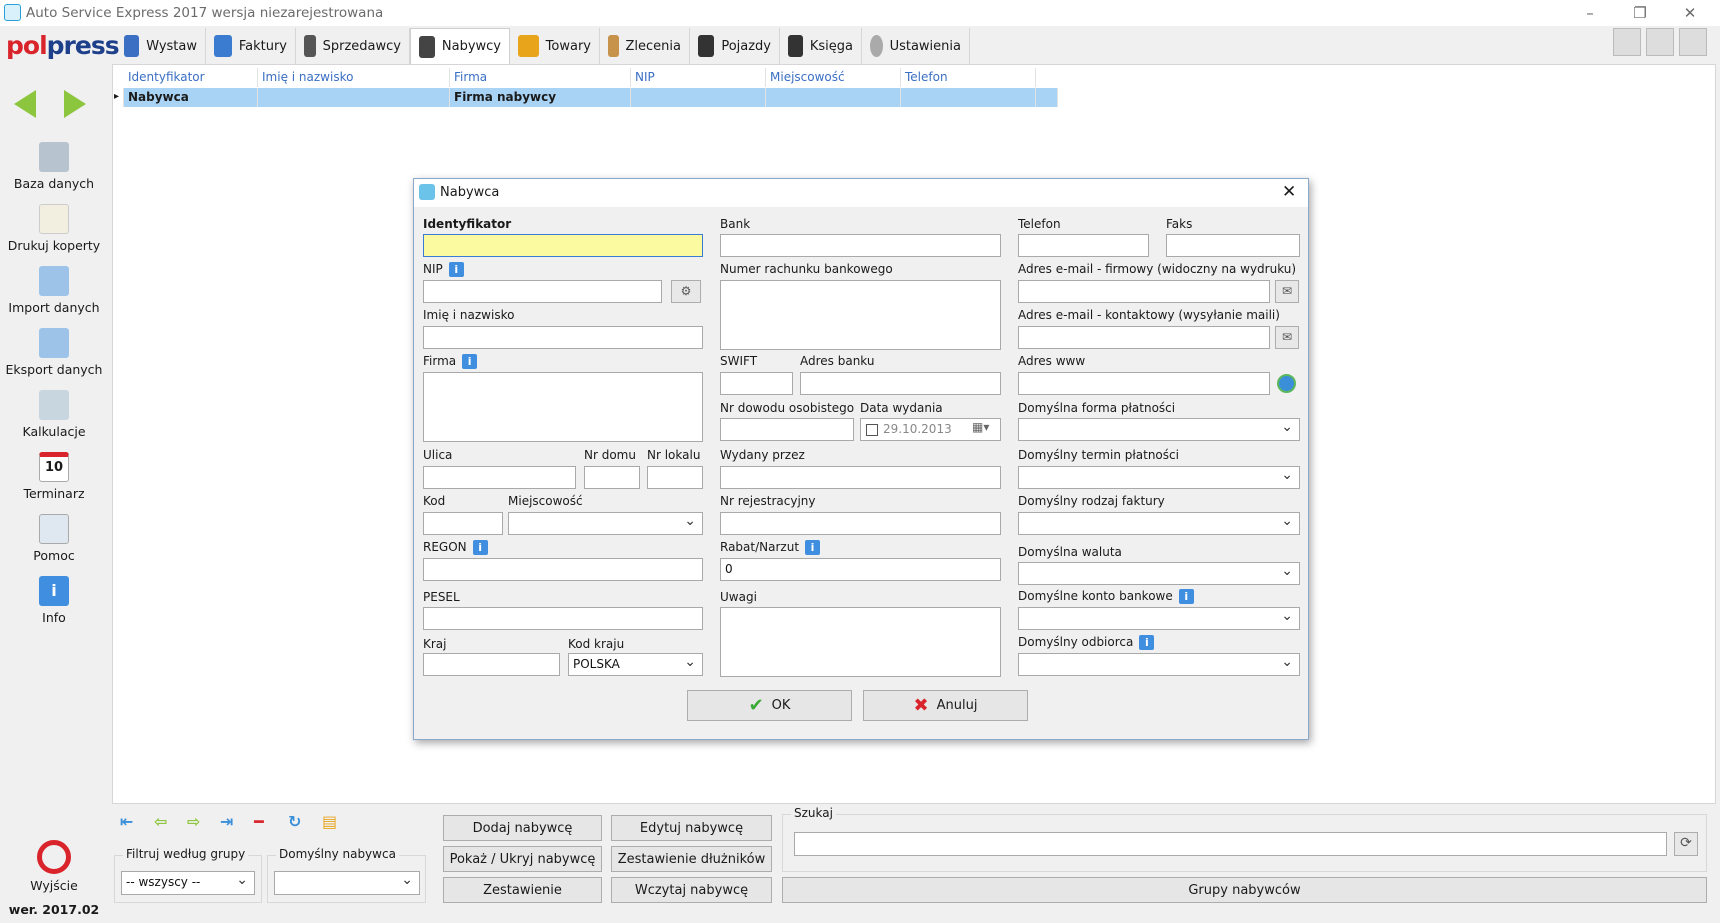 The height and width of the screenshot is (923, 1720). I want to click on kraj-input, so click(491, 664).